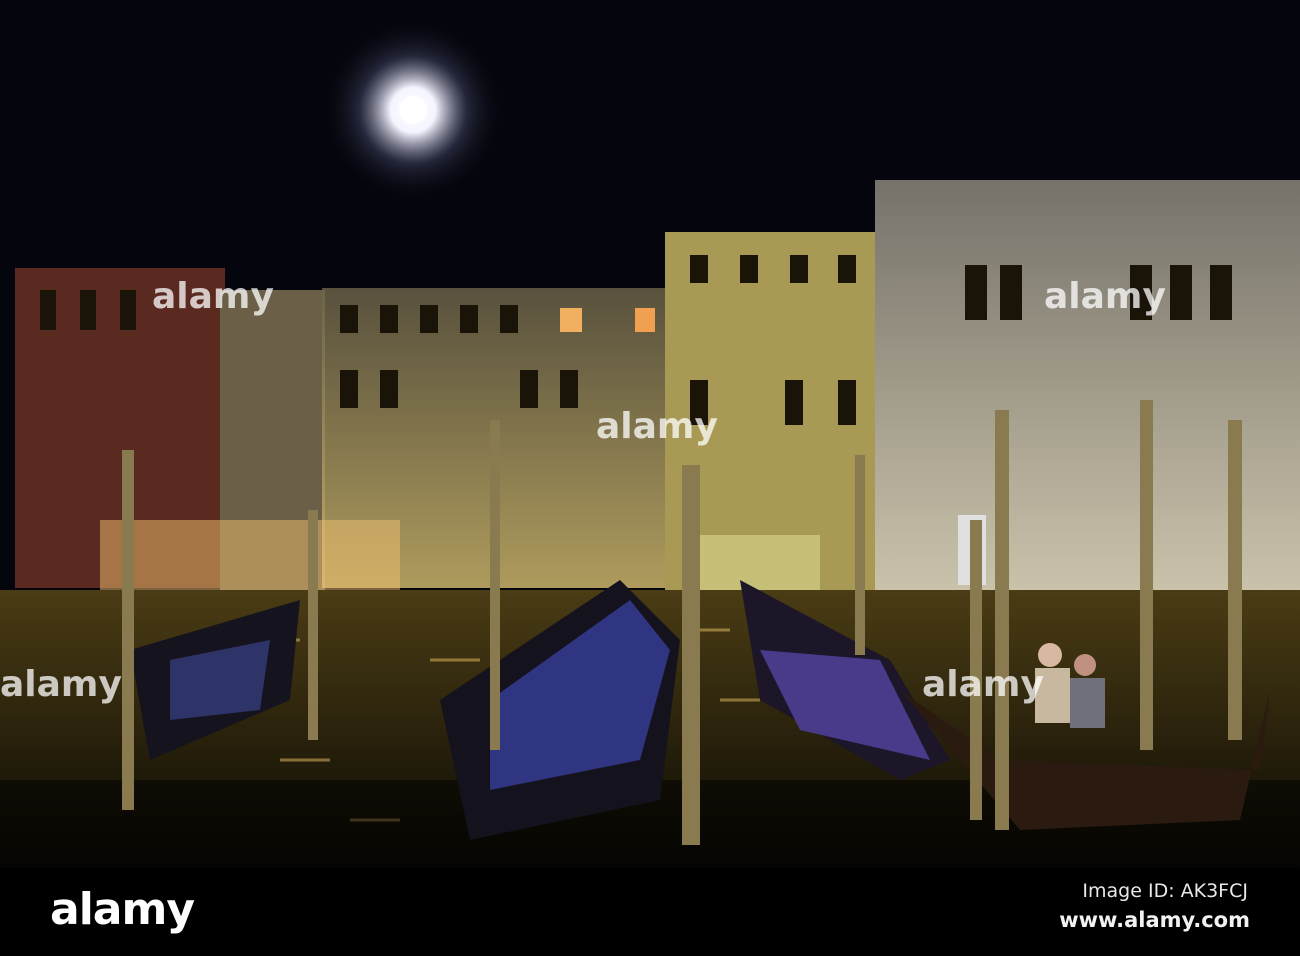  What do you see at coordinates (122, 909) in the screenshot?
I see `alamy-logo: alamy` at bounding box center [122, 909].